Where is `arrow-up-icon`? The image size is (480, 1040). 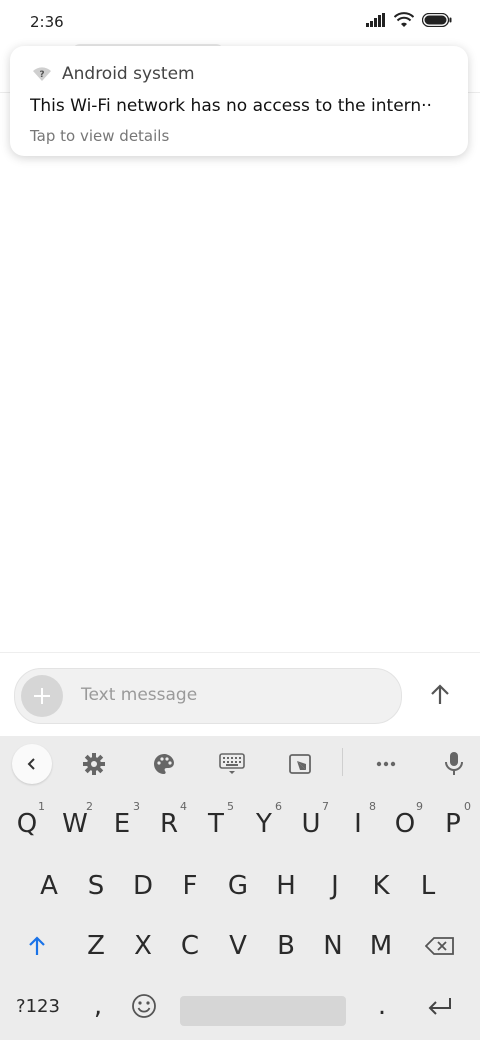
arrow-up-icon is located at coordinates (440, 694).